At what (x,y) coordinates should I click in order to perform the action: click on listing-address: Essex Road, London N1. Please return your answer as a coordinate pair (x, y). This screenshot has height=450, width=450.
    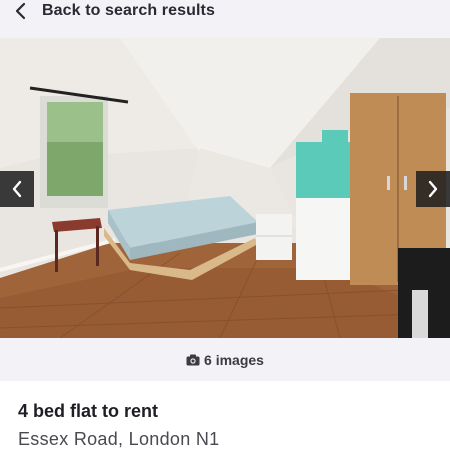
    Looking at the image, I should click on (119, 439).